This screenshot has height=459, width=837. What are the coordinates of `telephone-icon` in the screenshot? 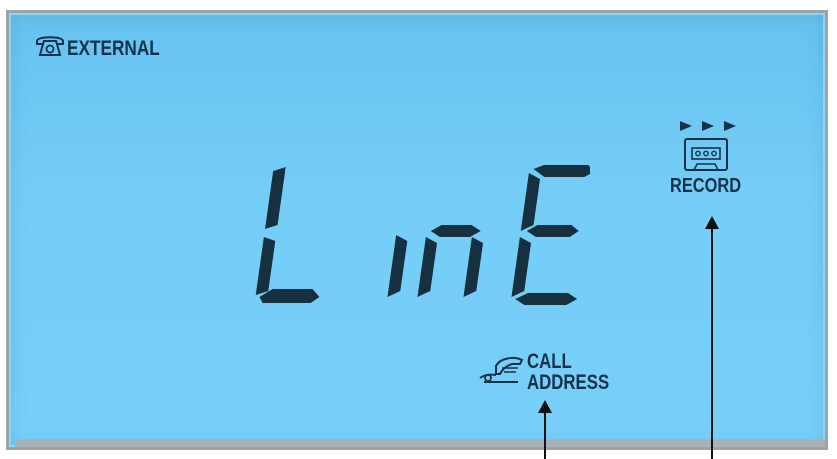 It's located at (50, 46).